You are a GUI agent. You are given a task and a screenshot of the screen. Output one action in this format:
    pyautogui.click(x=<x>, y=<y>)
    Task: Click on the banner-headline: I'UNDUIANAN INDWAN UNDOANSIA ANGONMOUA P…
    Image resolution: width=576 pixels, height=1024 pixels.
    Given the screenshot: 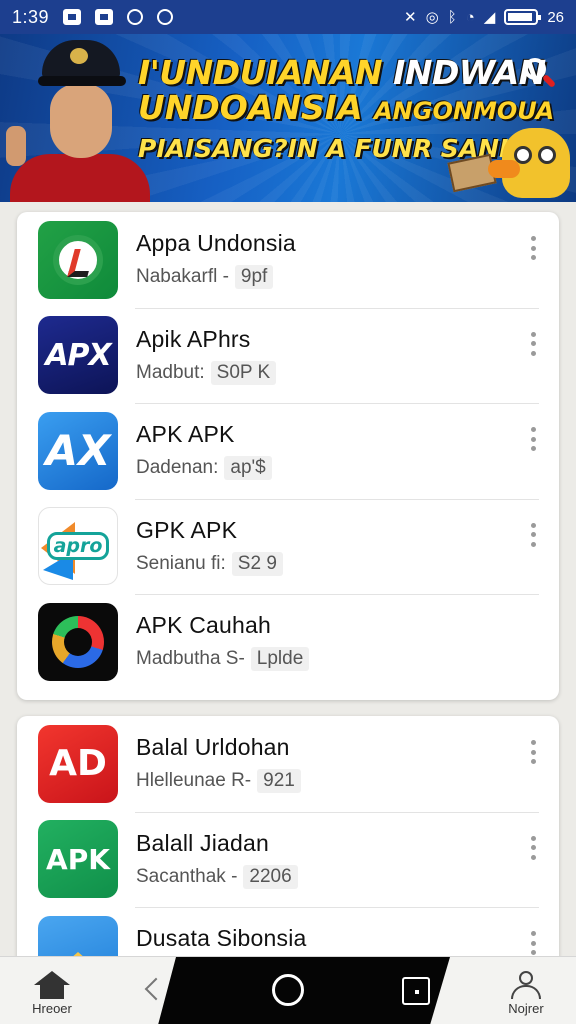 What is the action you would take?
    pyautogui.click(x=346, y=108)
    